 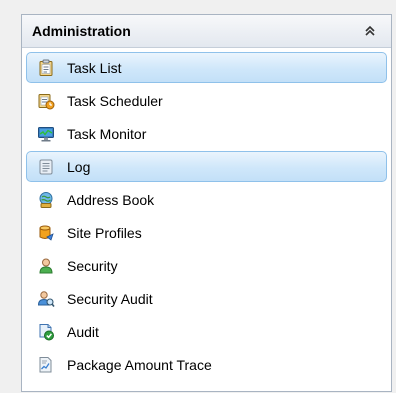 I want to click on scheduler-icon, so click(x=46, y=101).